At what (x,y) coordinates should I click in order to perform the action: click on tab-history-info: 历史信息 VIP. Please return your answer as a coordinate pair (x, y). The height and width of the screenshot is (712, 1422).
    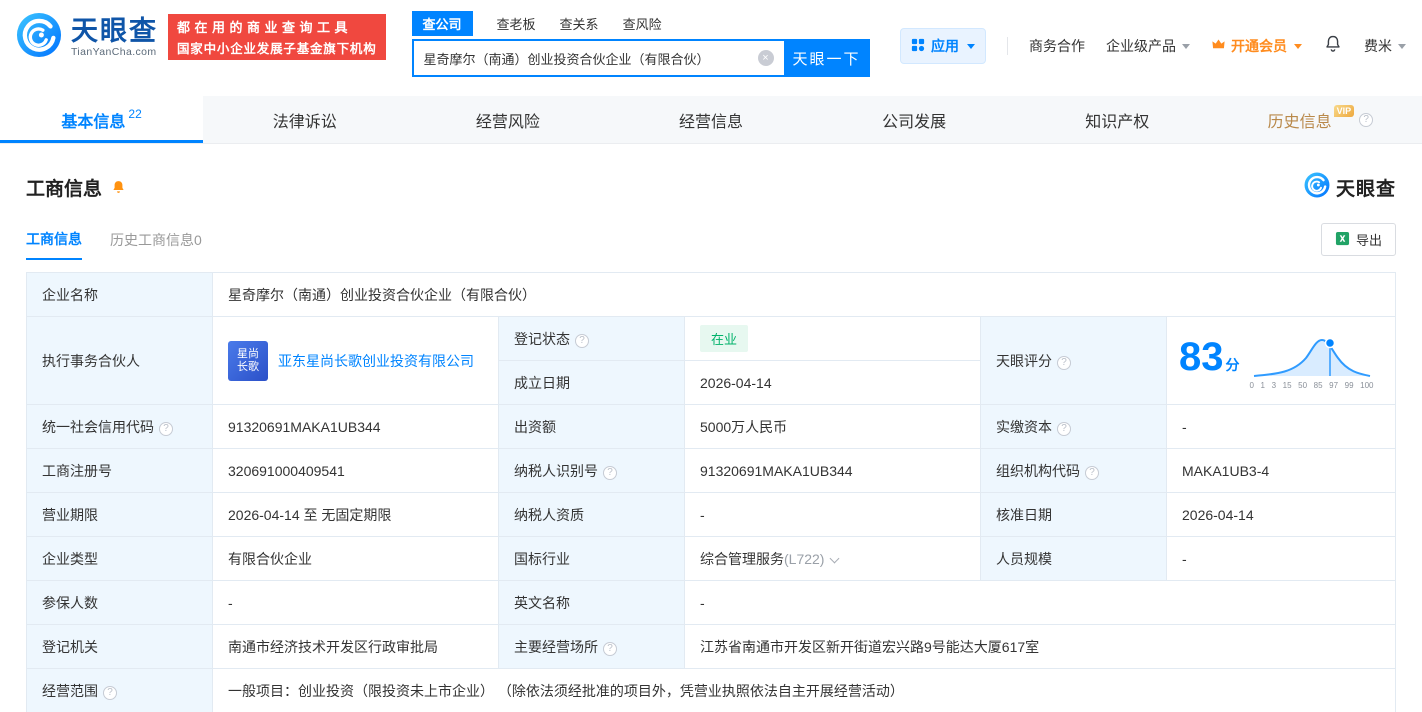
    Looking at the image, I should click on (1320, 119).